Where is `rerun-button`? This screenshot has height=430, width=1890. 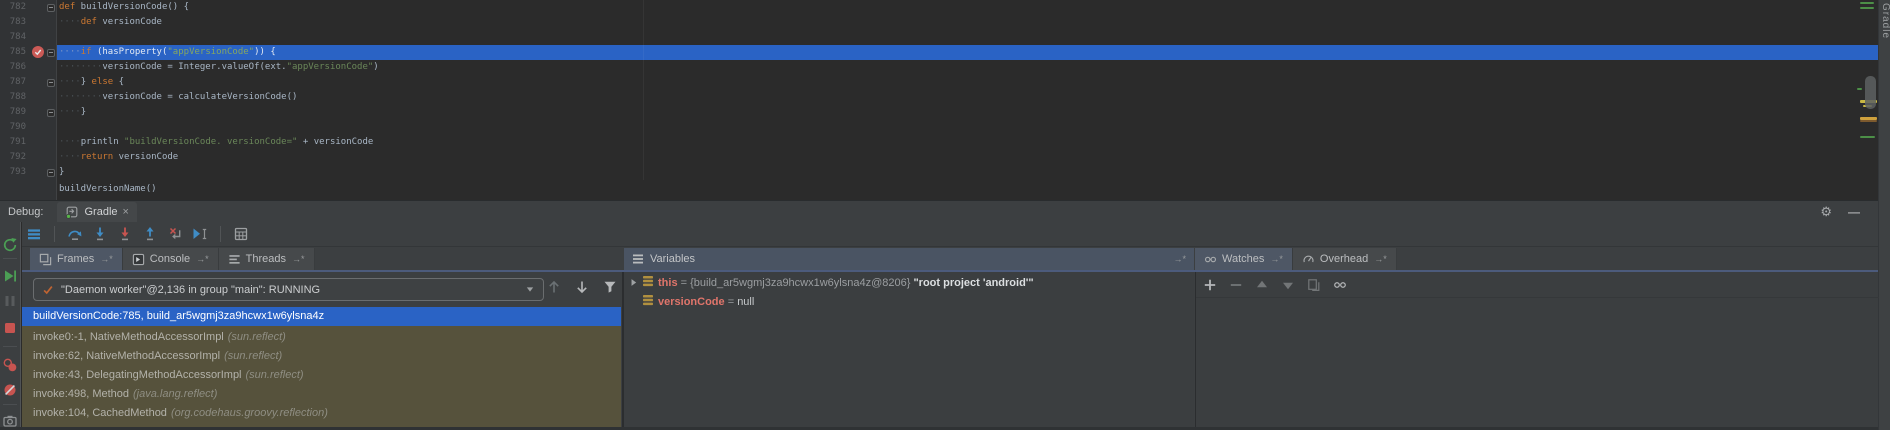
rerun-button is located at coordinates (10, 245).